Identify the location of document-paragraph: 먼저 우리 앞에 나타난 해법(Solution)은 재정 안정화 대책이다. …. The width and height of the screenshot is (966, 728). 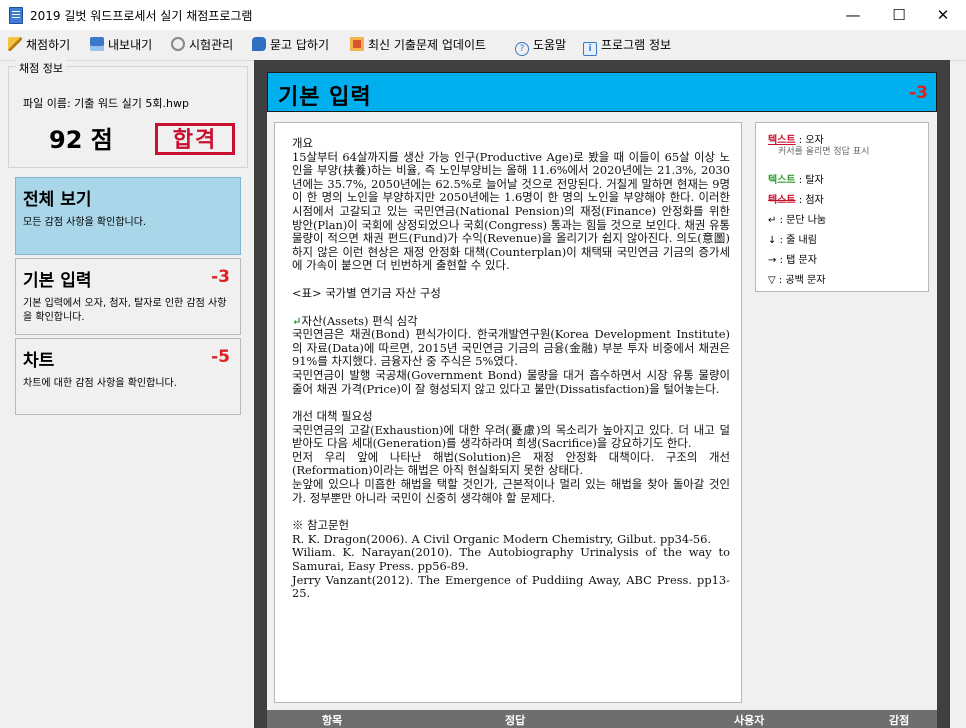
(511, 463).